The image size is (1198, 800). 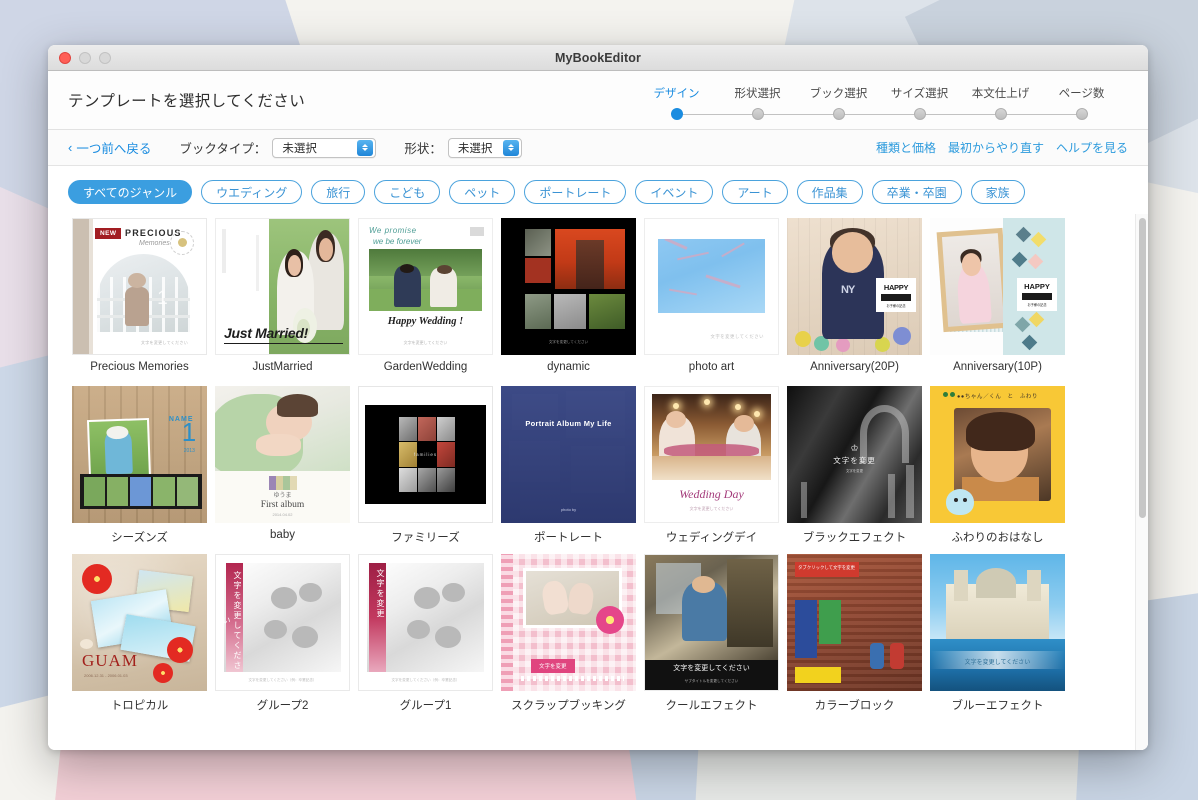 I want to click on back-button: ‹ 一つ前へ戻る, so click(x=109, y=147).